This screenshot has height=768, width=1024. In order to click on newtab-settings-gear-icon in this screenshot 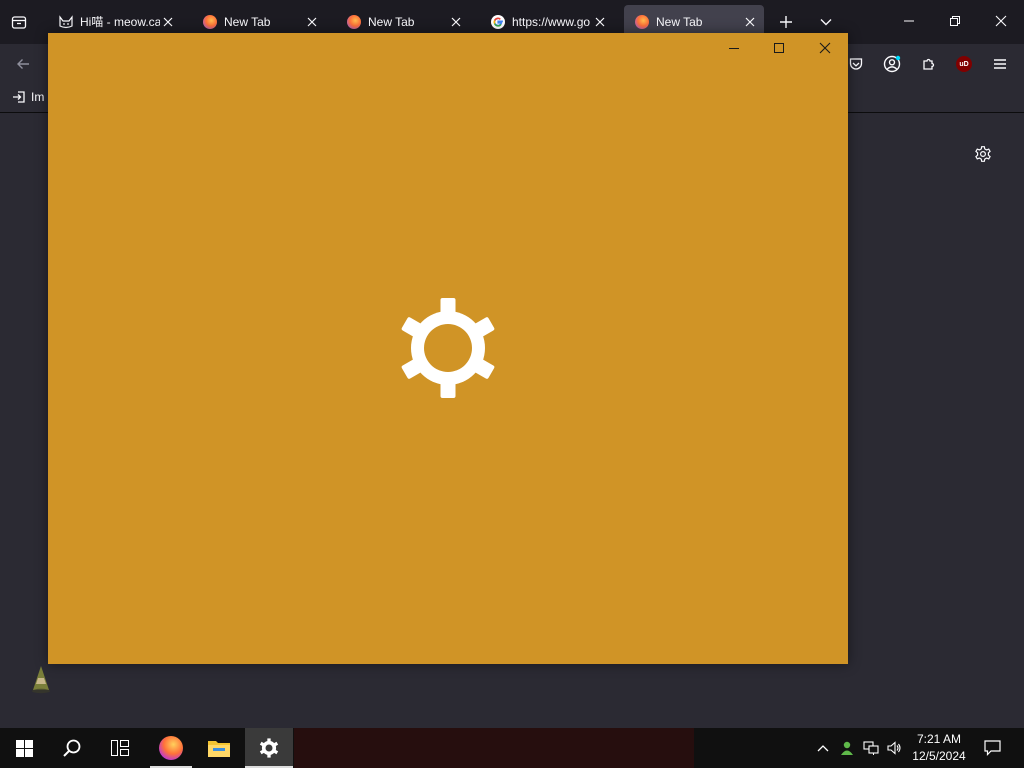, I will do `click(983, 154)`.